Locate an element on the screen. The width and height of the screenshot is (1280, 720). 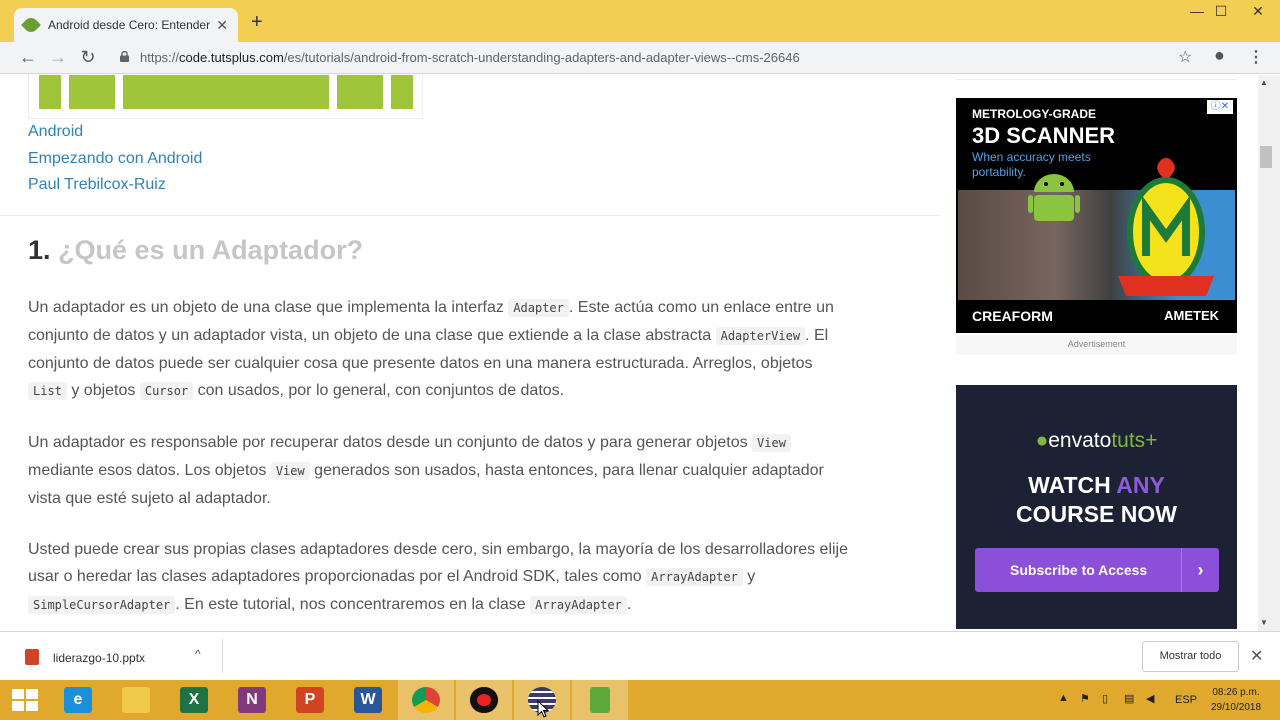
word-icon: W is located at coordinates (368, 700).